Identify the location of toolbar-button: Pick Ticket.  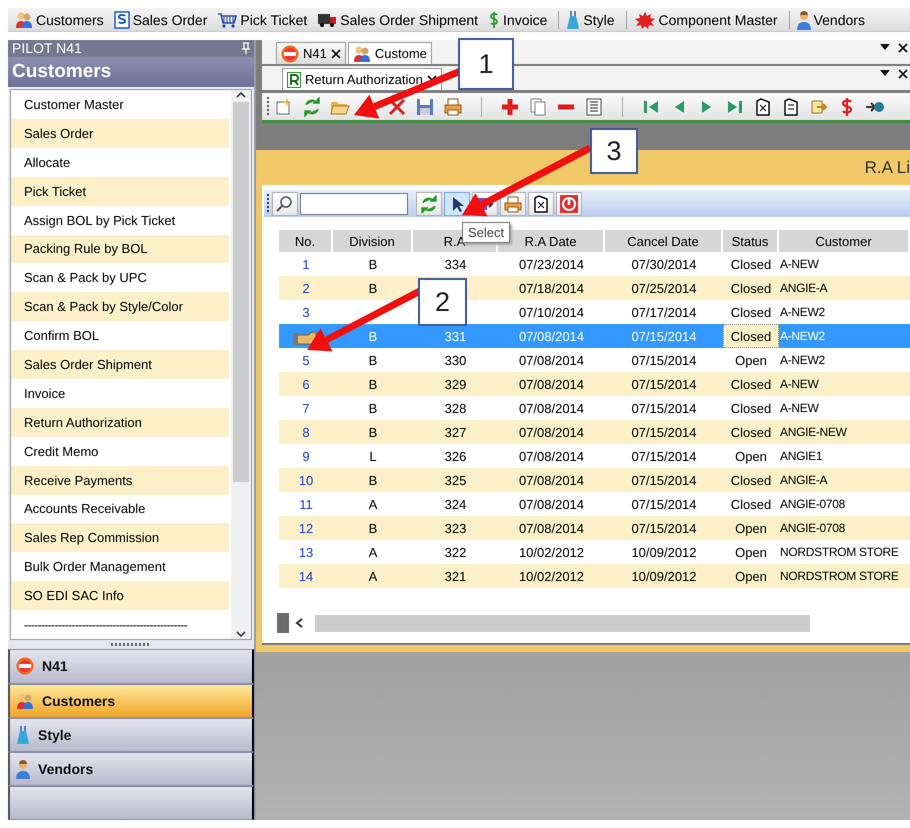
(274, 20).